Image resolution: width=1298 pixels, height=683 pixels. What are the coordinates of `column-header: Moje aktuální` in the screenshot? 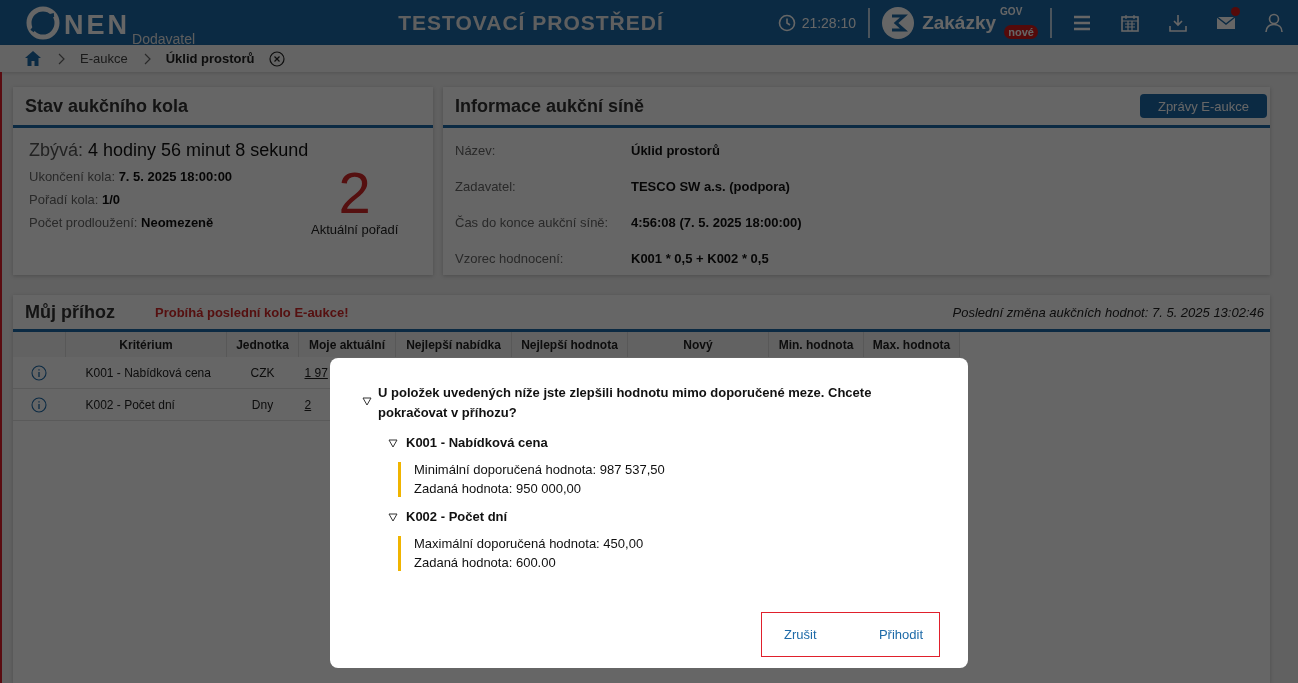 It's located at (347, 344).